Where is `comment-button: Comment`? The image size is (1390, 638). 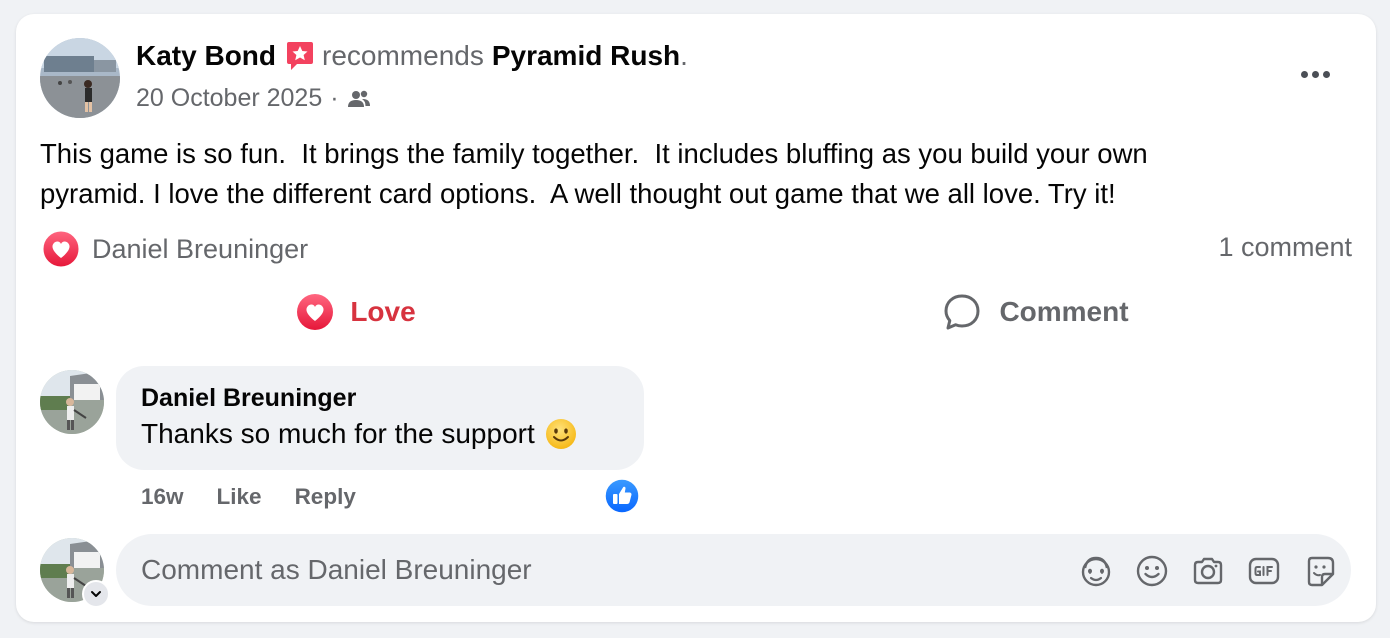
comment-button: Comment is located at coordinates (1036, 312).